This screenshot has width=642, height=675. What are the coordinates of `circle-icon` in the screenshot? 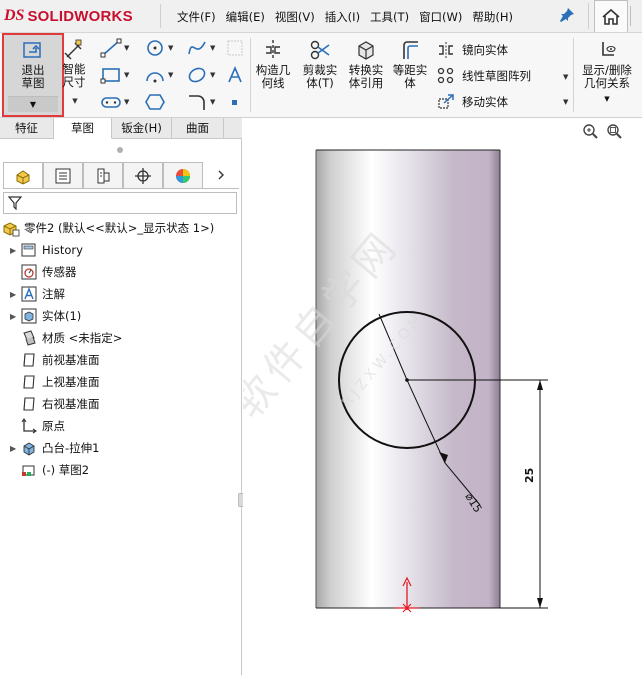 It's located at (155, 48).